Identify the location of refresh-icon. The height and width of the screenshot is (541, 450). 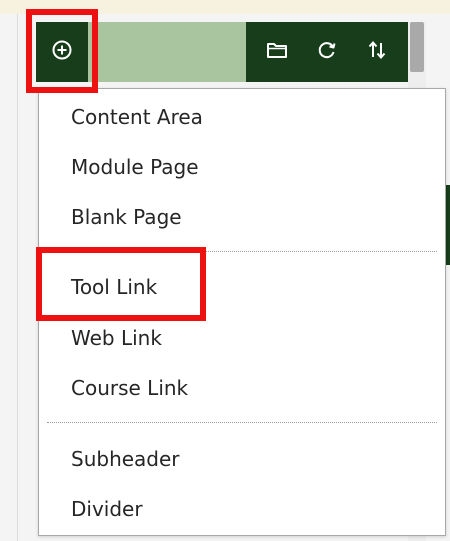
(327, 52).